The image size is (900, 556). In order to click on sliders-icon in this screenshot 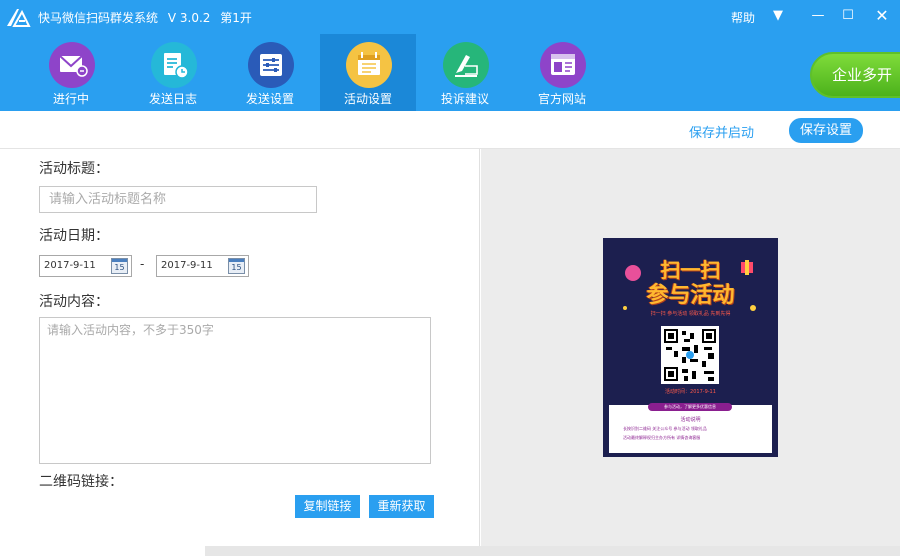, I will do `click(271, 65)`.